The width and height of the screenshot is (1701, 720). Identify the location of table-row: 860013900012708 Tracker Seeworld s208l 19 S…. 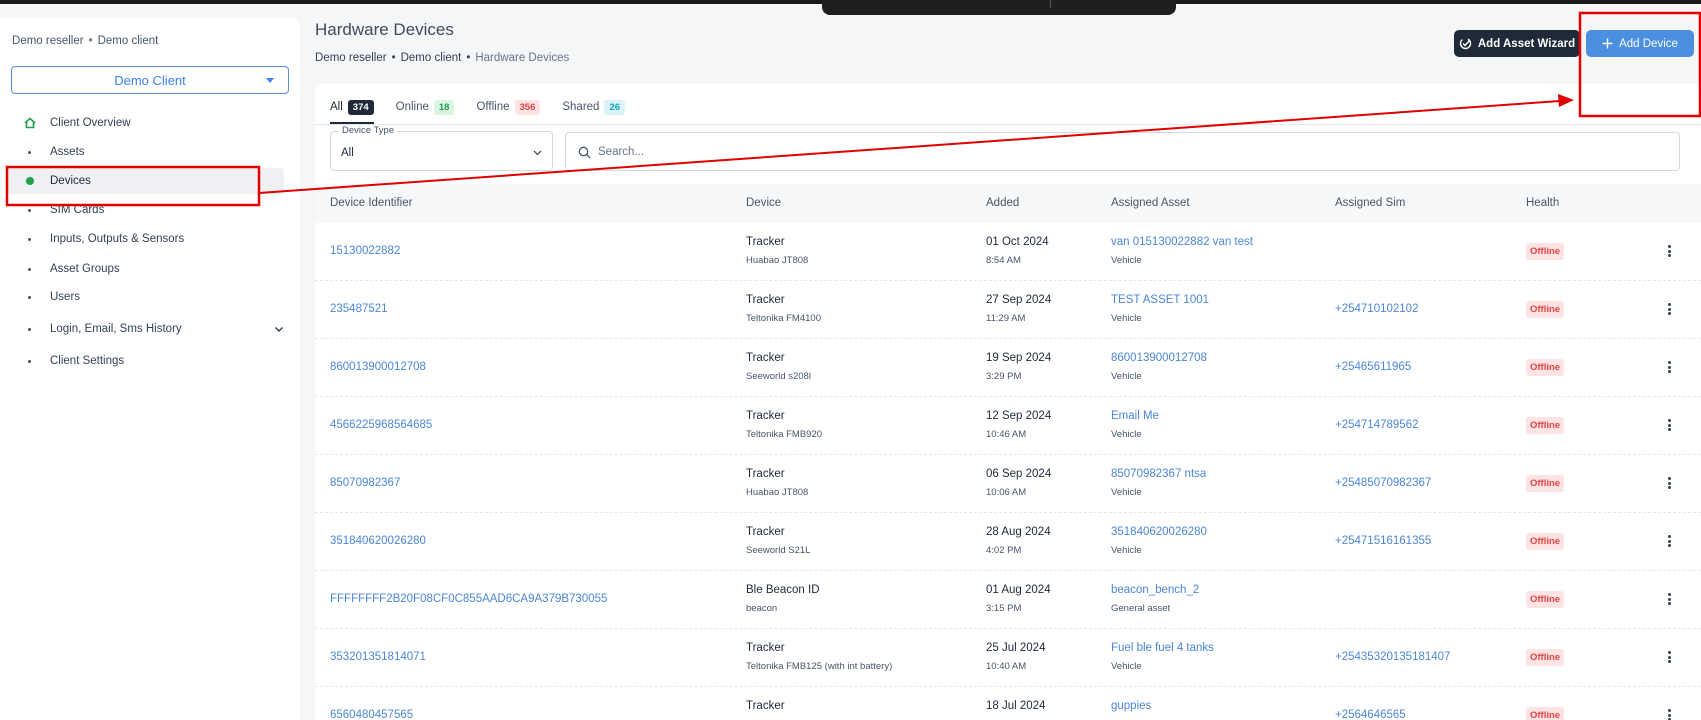
(1008, 368).